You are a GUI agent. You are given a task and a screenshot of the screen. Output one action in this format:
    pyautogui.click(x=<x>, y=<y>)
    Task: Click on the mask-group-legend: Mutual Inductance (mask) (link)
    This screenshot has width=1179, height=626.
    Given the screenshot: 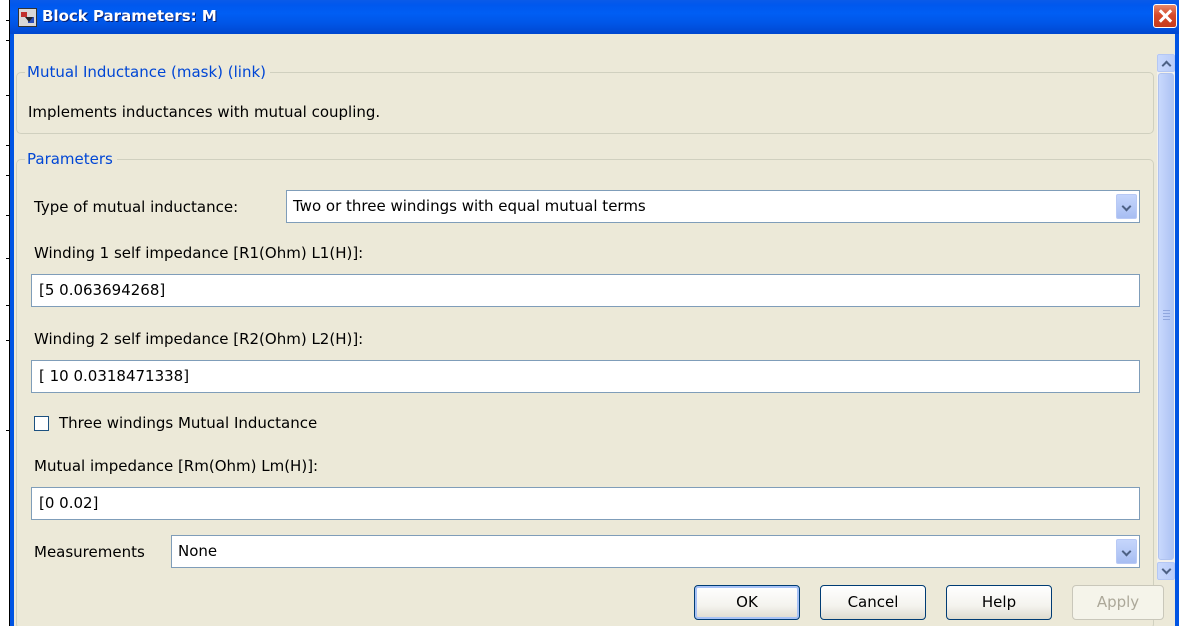 What is the action you would take?
    pyautogui.click(x=148, y=72)
    